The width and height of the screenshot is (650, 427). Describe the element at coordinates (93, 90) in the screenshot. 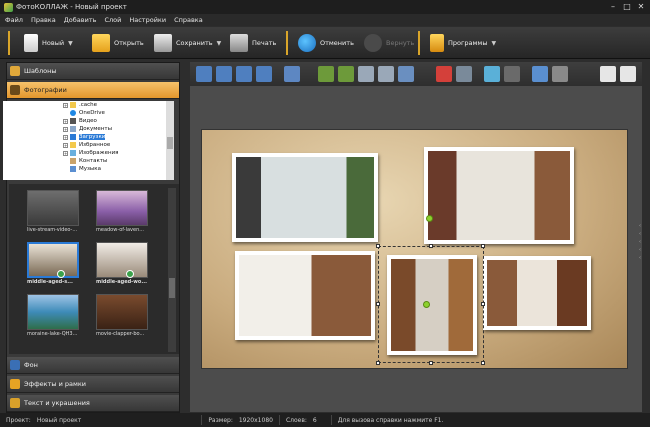

I see `photos-section: Фотографии` at that location.